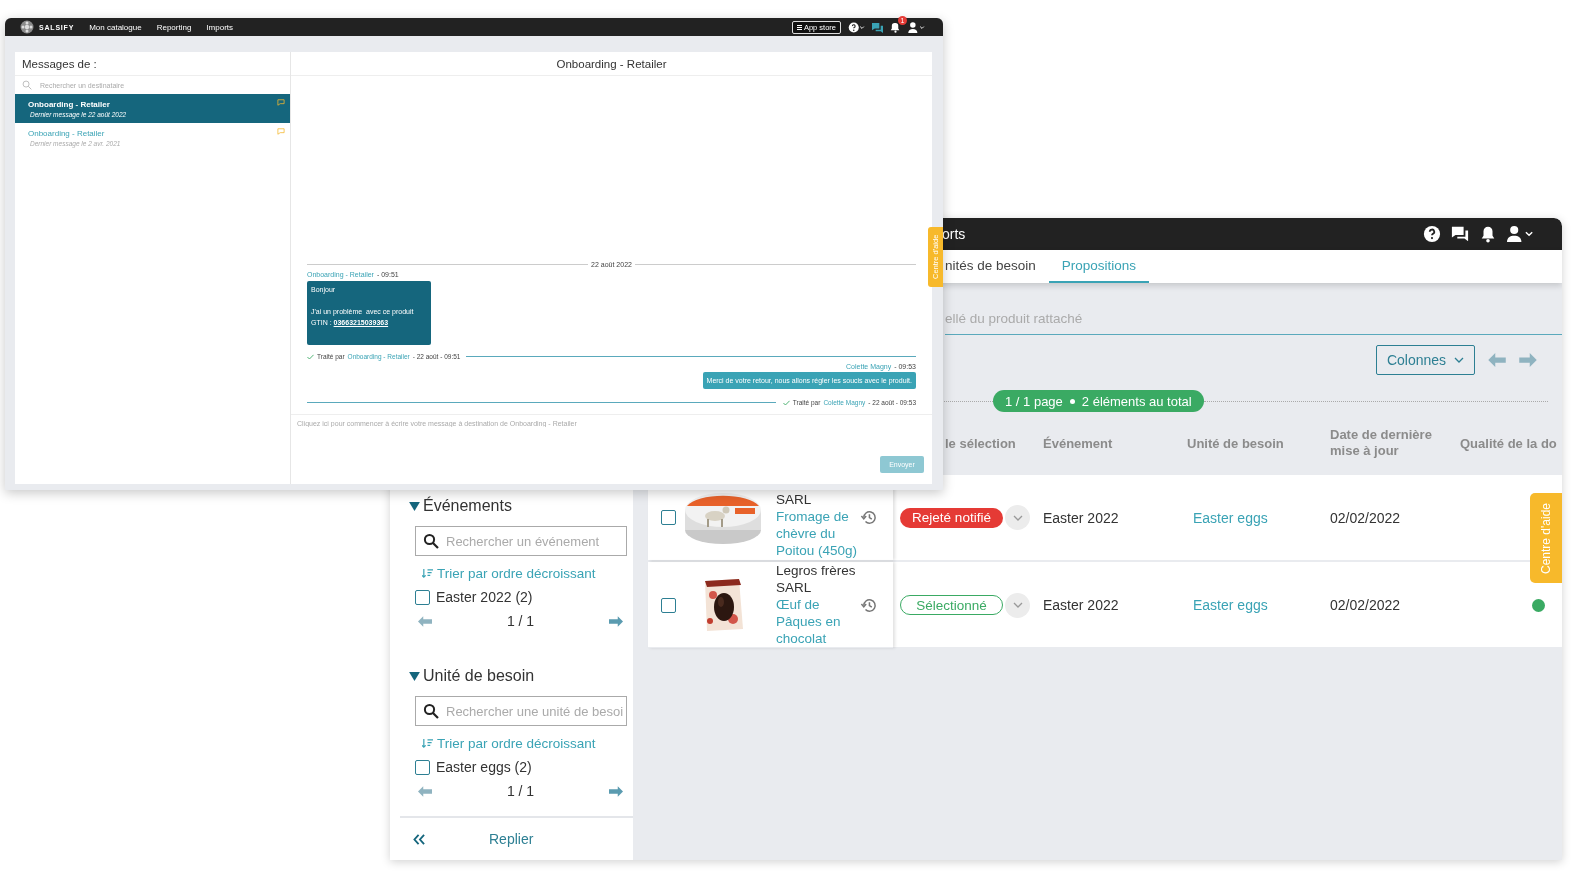 This screenshot has height=875, width=1580. Describe the element at coordinates (951, 517) in the screenshot. I see `status-badge: Rejeté notifié` at that location.